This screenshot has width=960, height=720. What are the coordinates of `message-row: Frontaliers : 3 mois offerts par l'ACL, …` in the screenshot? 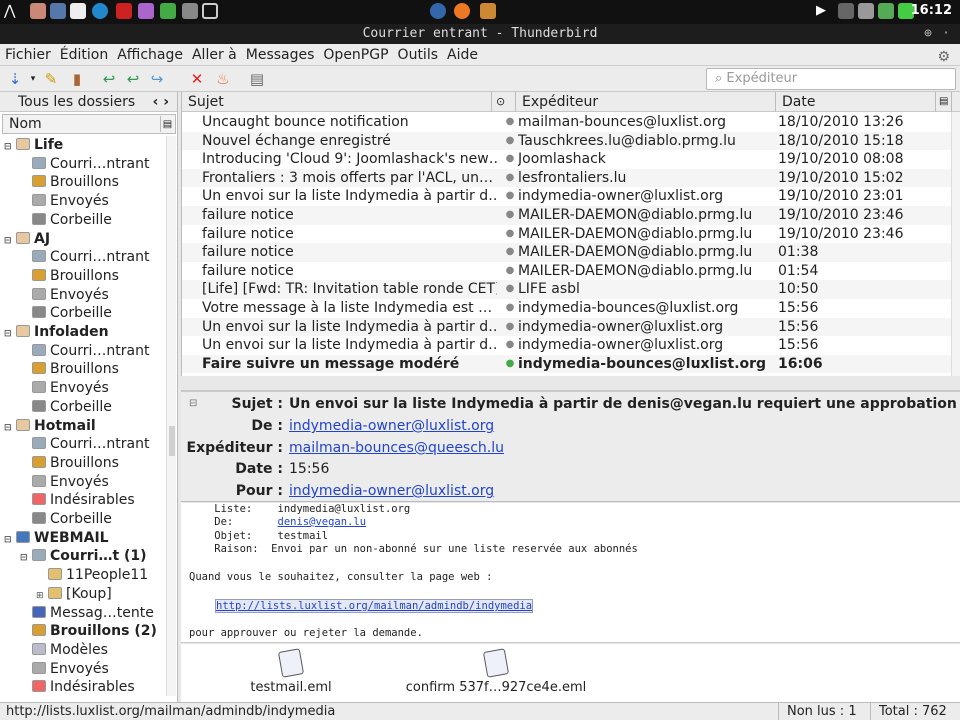 It's located at (567, 178).